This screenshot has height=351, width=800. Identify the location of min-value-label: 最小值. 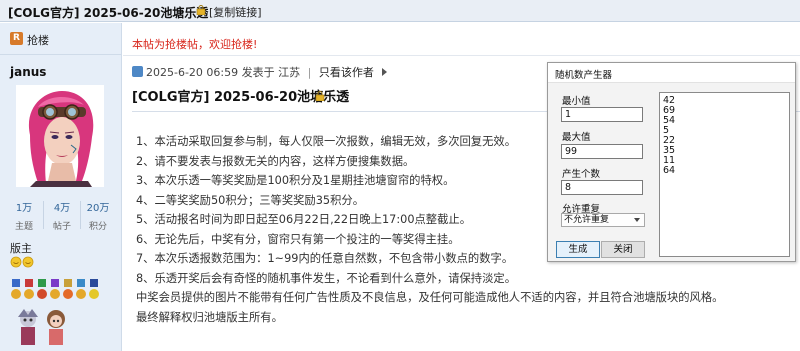
(576, 101).